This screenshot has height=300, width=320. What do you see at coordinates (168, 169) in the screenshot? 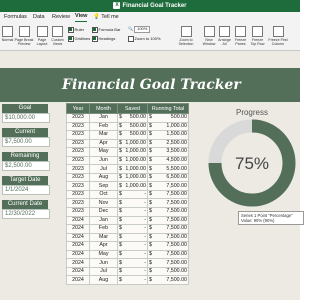
I see `cell-running-total: $5,500.00` at bounding box center [168, 169].